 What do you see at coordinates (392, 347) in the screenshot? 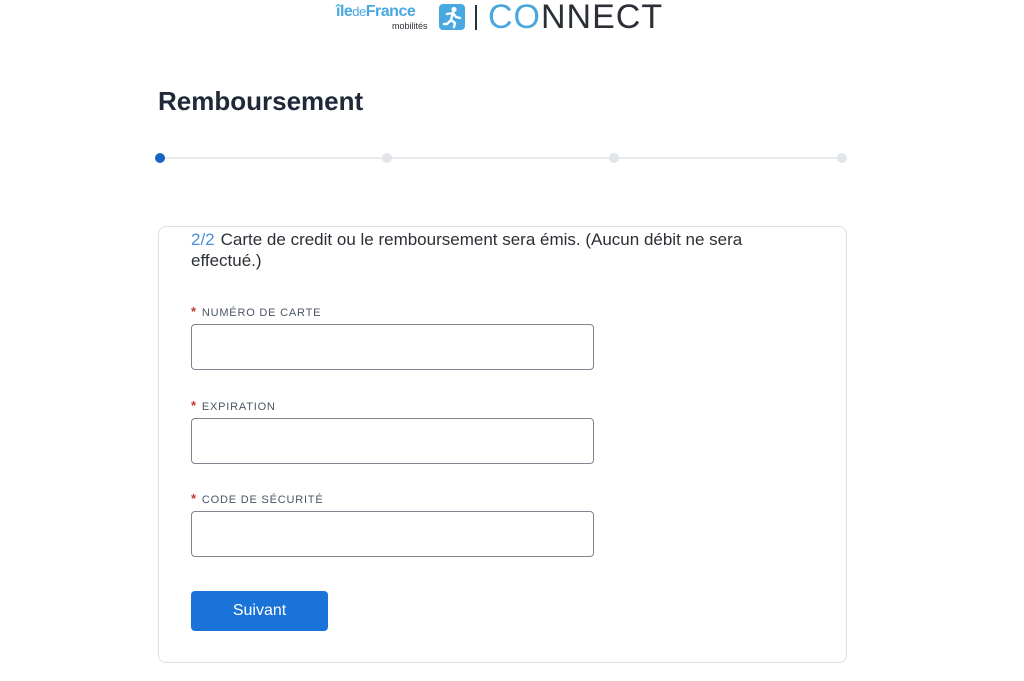
I see `card-number-input` at bounding box center [392, 347].